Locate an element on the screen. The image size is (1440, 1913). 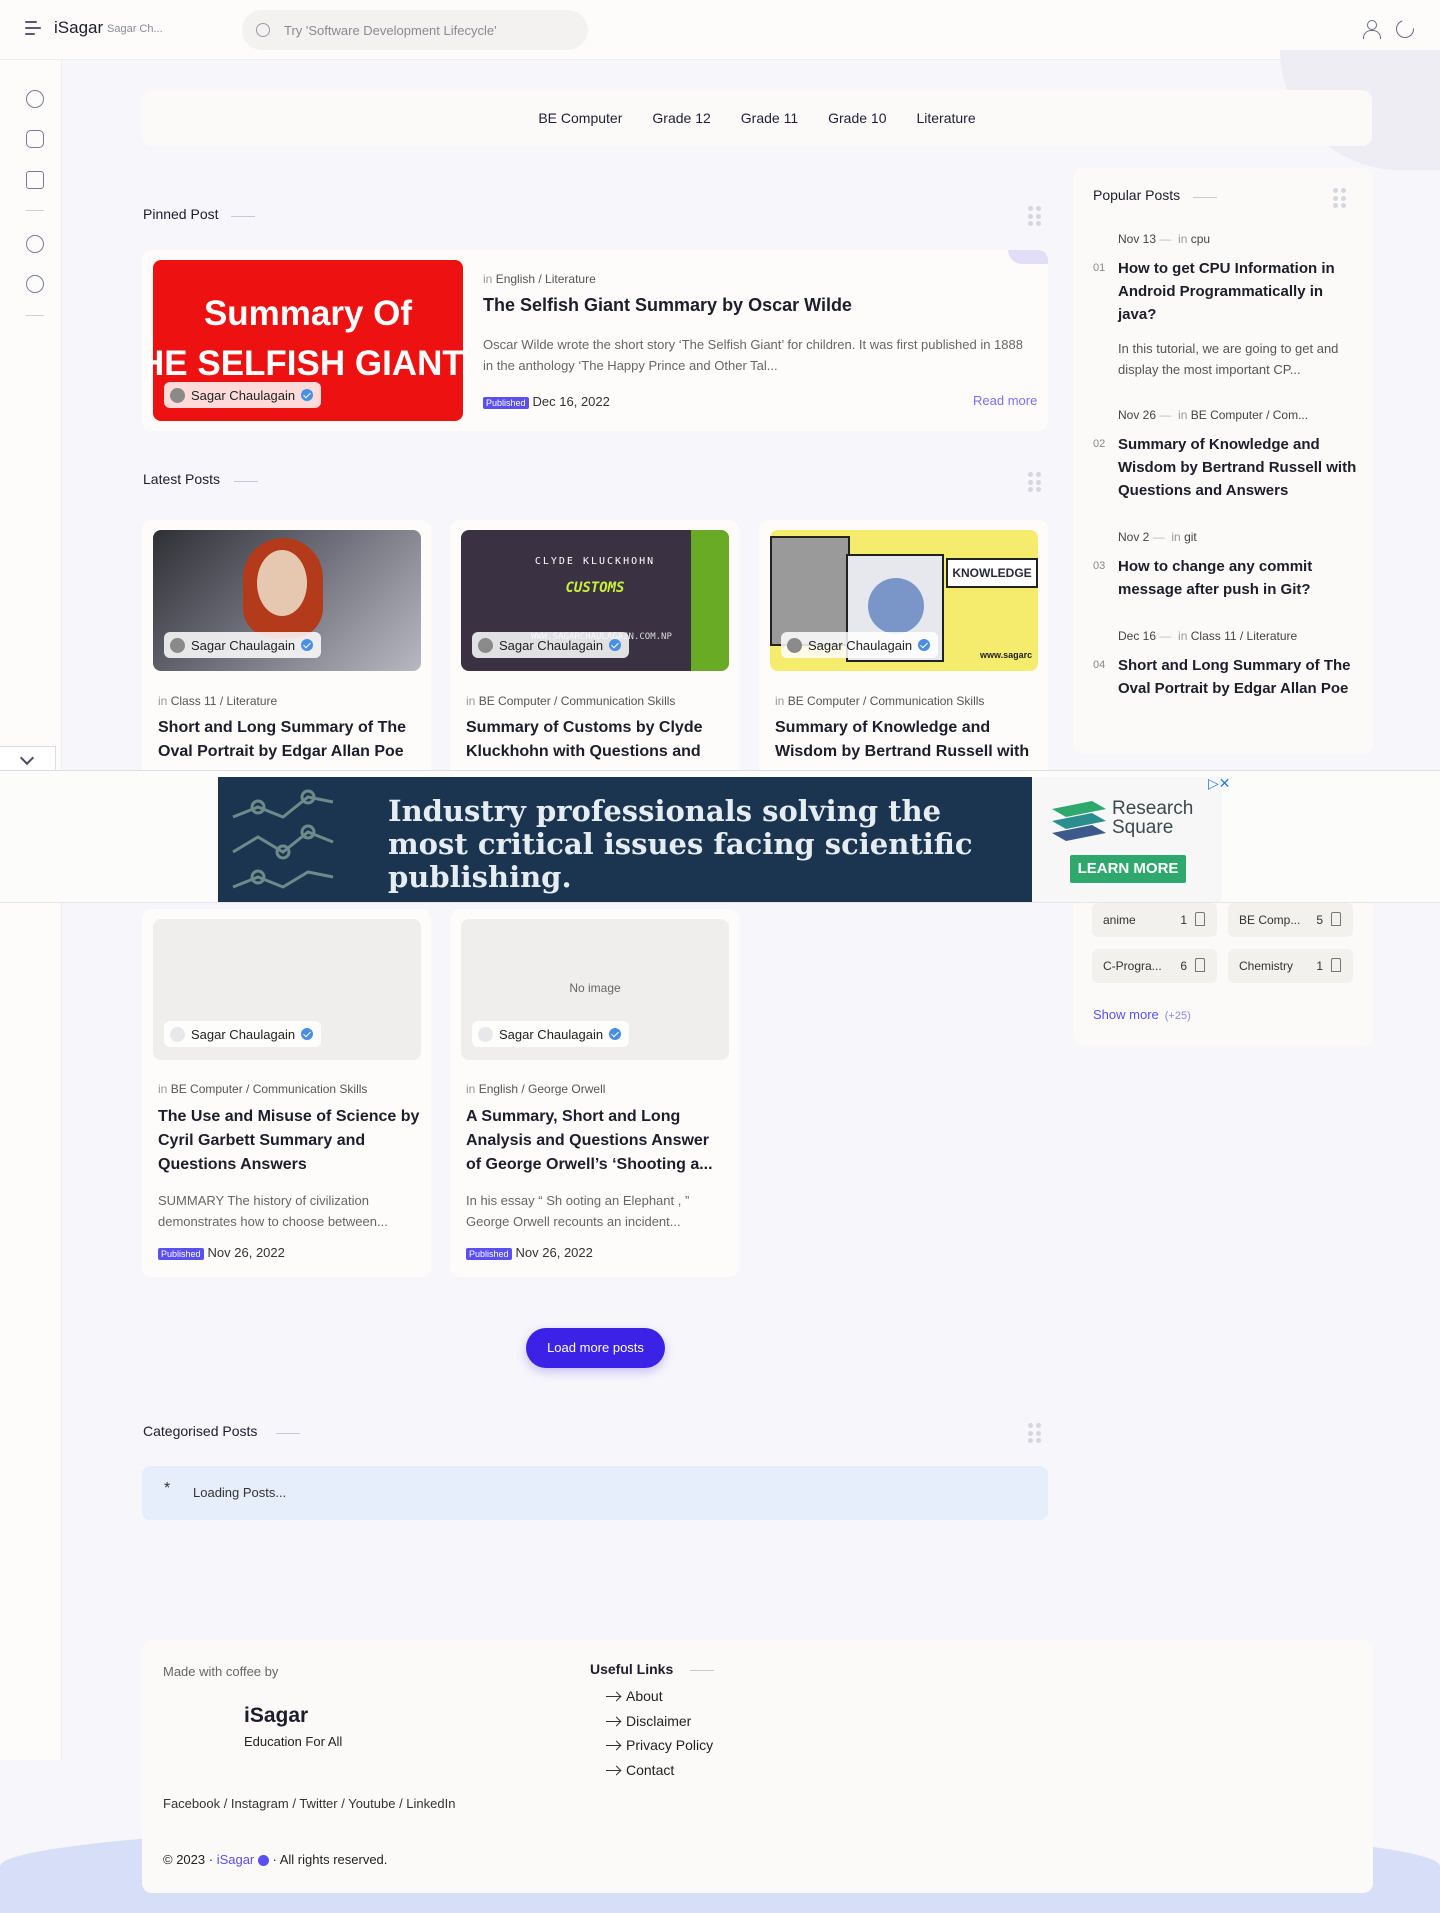
nav-literature: Literature is located at coordinates (945, 118).